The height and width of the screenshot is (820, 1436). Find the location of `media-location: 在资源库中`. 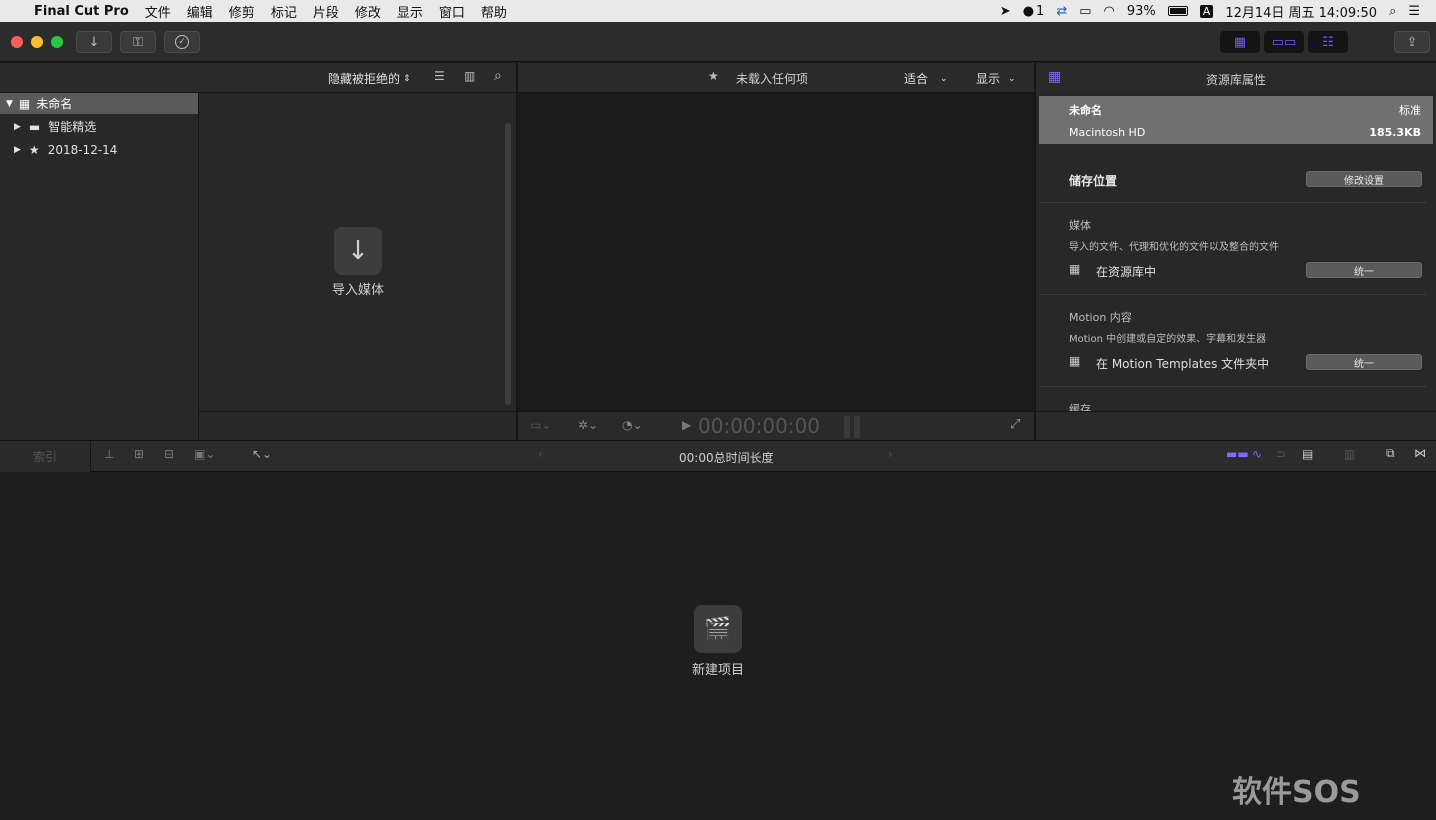

media-location: 在资源库中 is located at coordinates (1126, 272).